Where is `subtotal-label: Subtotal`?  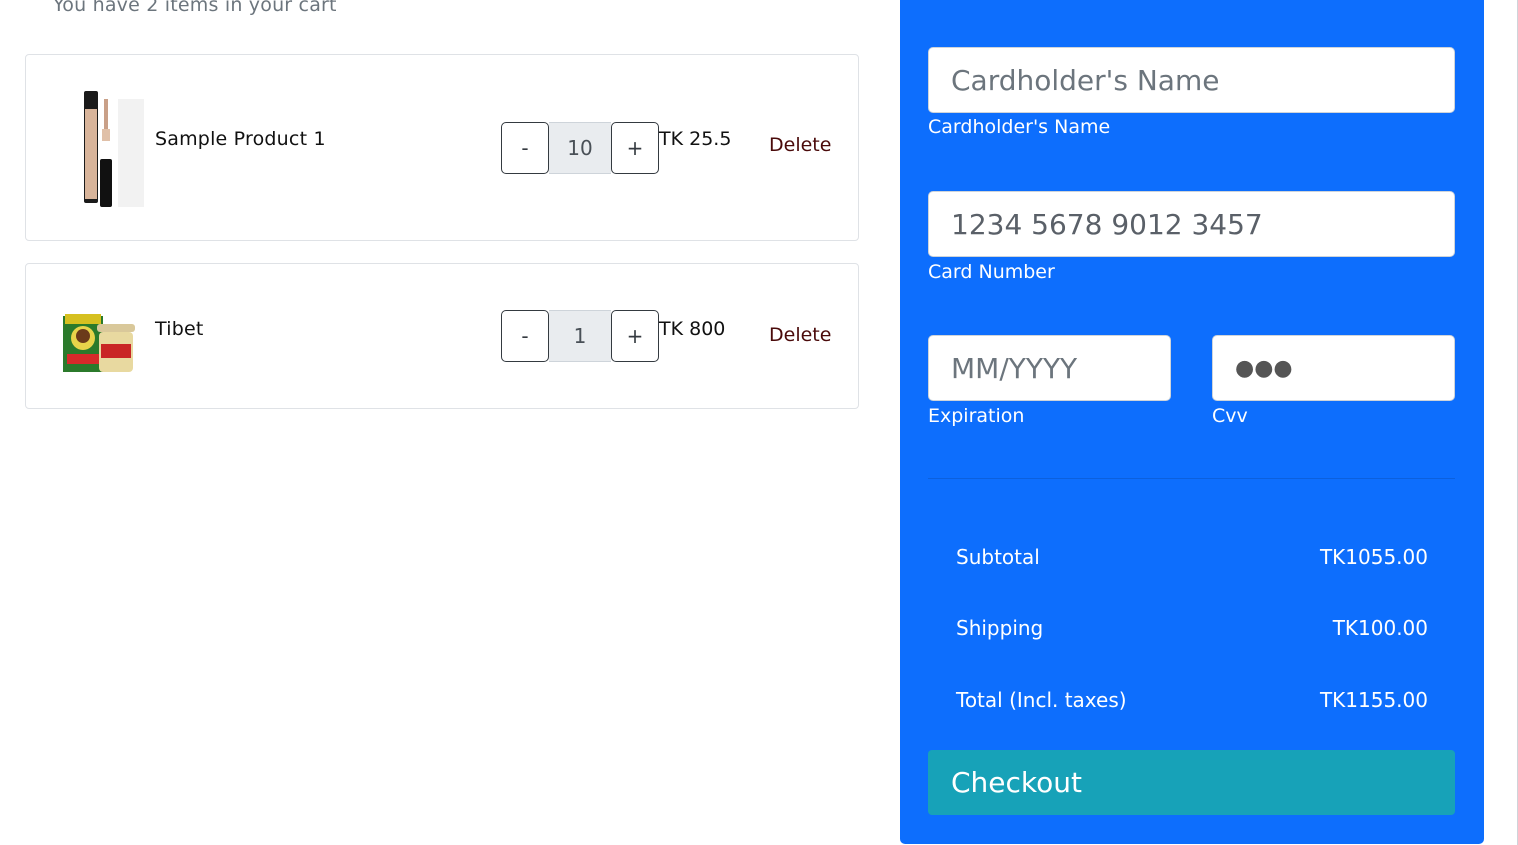 subtotal-label: Subtotal is located at coordinates (998, 557).